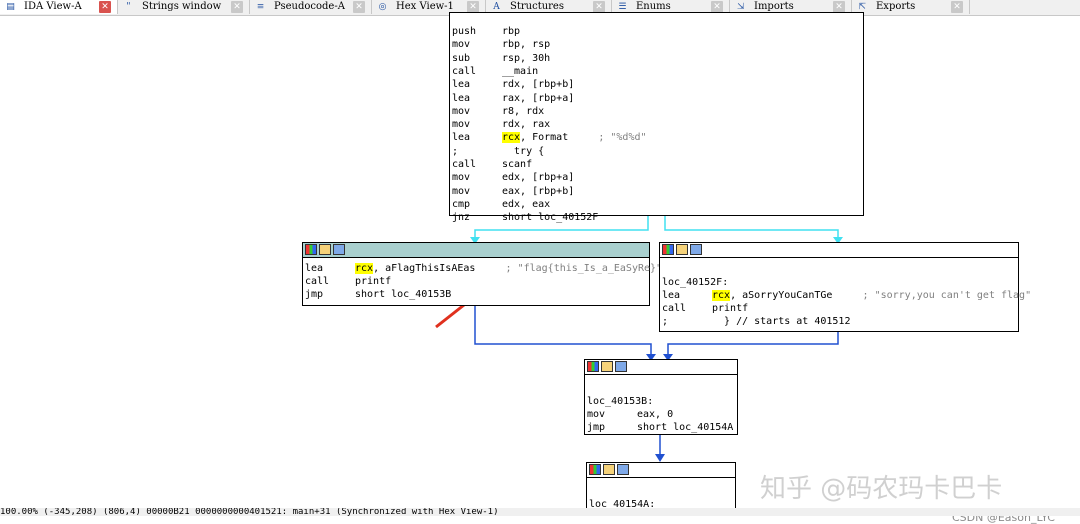 The width and height of the screenshot is (1080, 524). Describe the element at coordinates (461, 58) in the screenshot. I see `mnemonic: sub` at that location.